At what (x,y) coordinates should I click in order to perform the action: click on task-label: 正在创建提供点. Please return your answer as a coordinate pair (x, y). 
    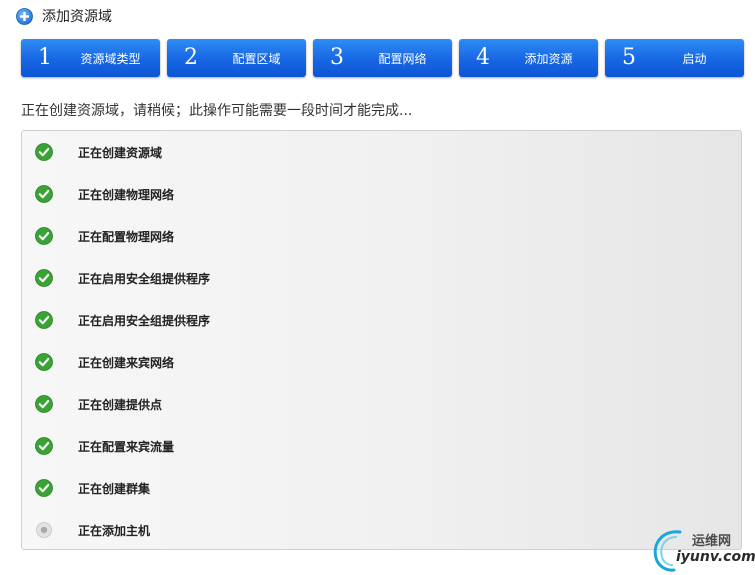
    Looking at the image, I should click on (120, 404).